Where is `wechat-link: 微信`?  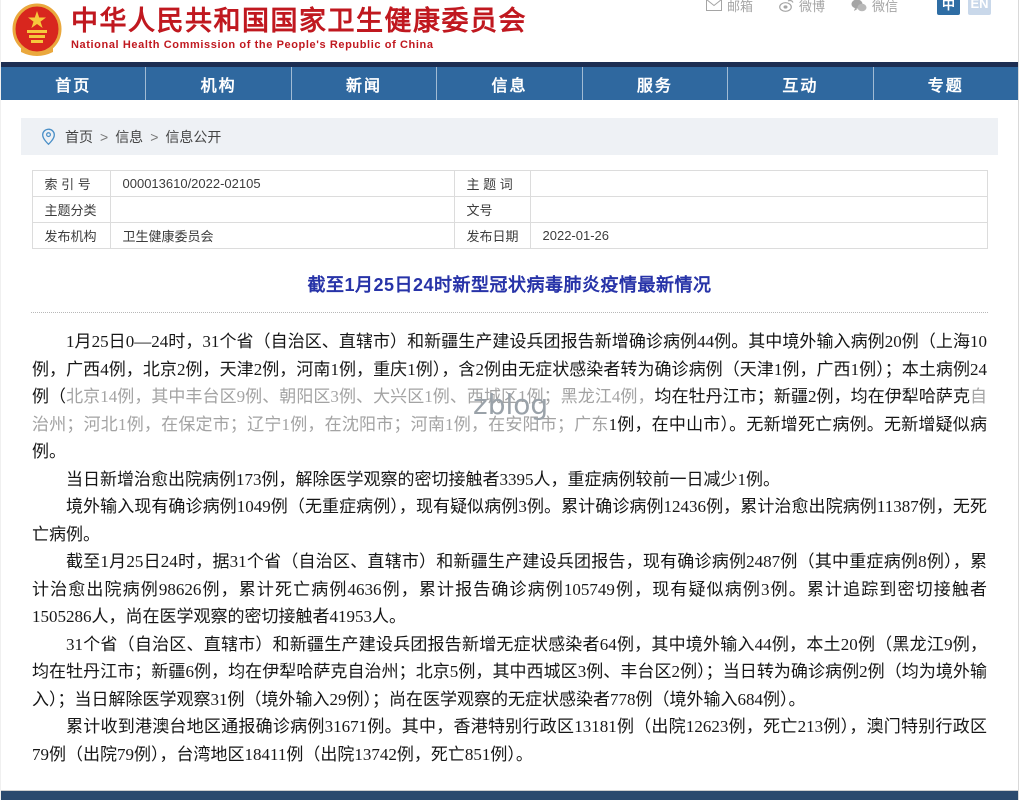 wechat-link: 微信 is located at coordinates (874, 7).